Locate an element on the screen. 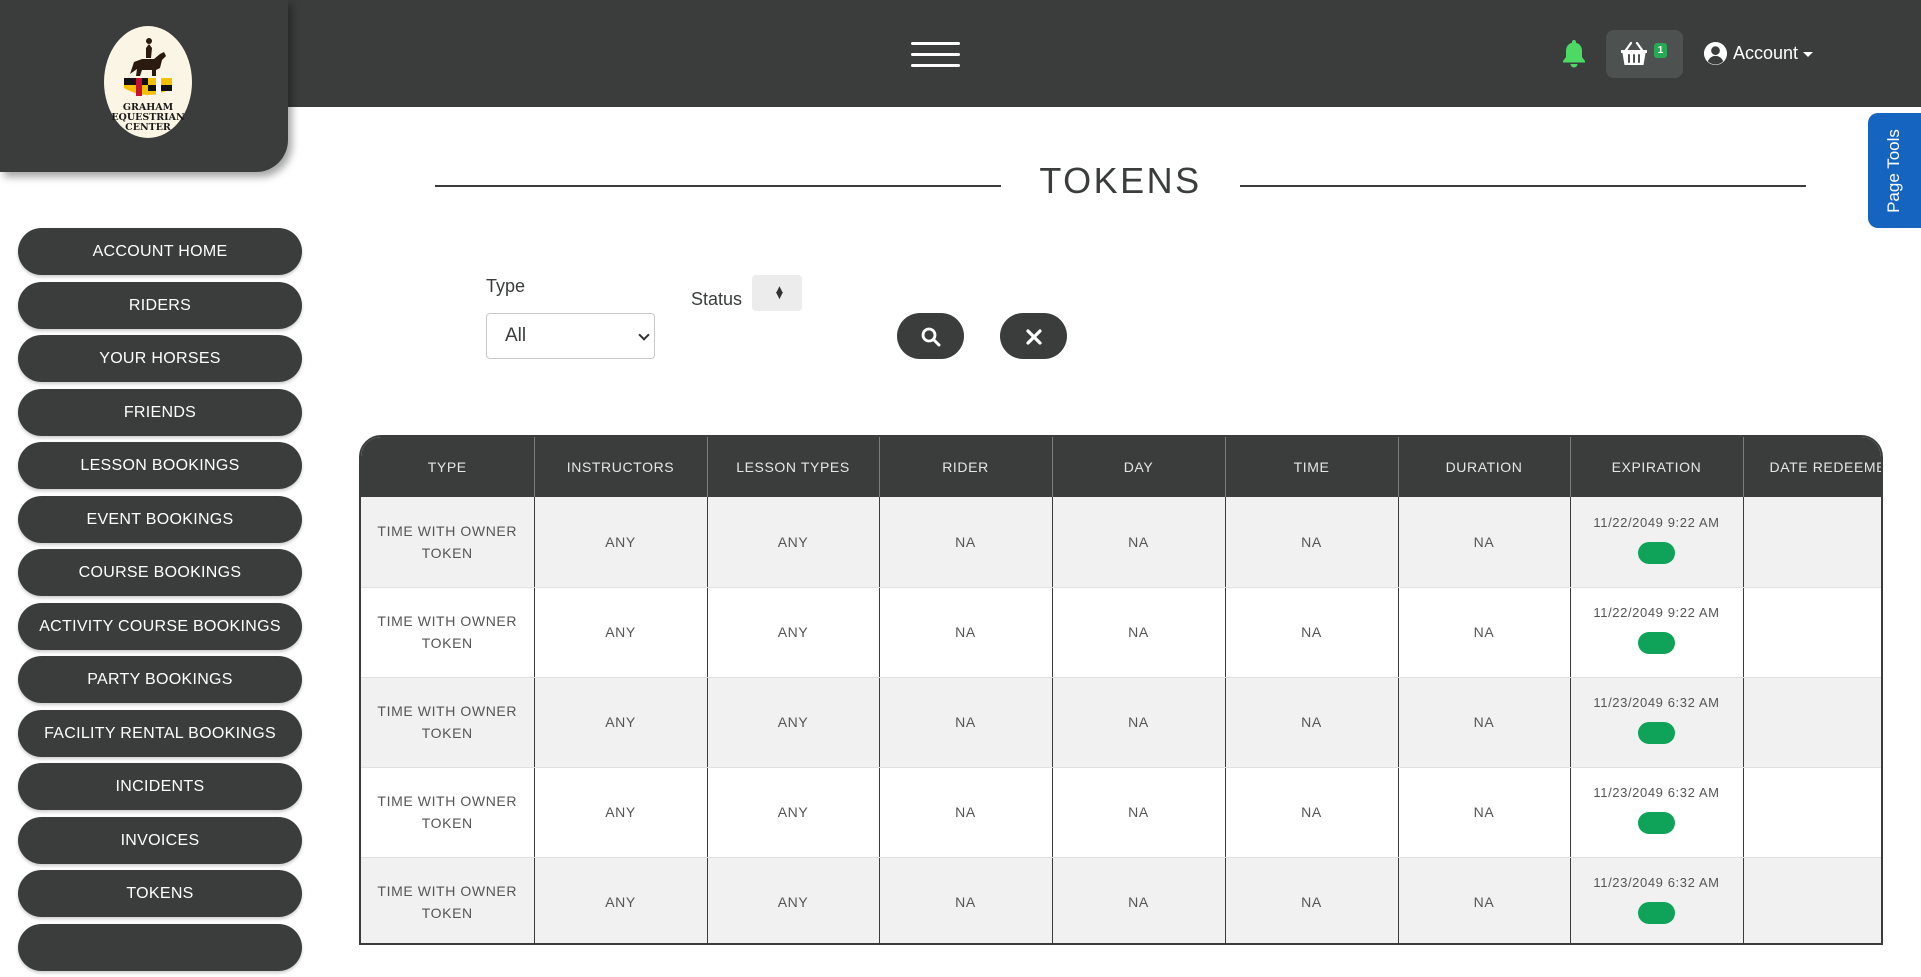  sidebar-item-event-bookings: EVENT BOOKINGS is located at coordinates (160, 519).